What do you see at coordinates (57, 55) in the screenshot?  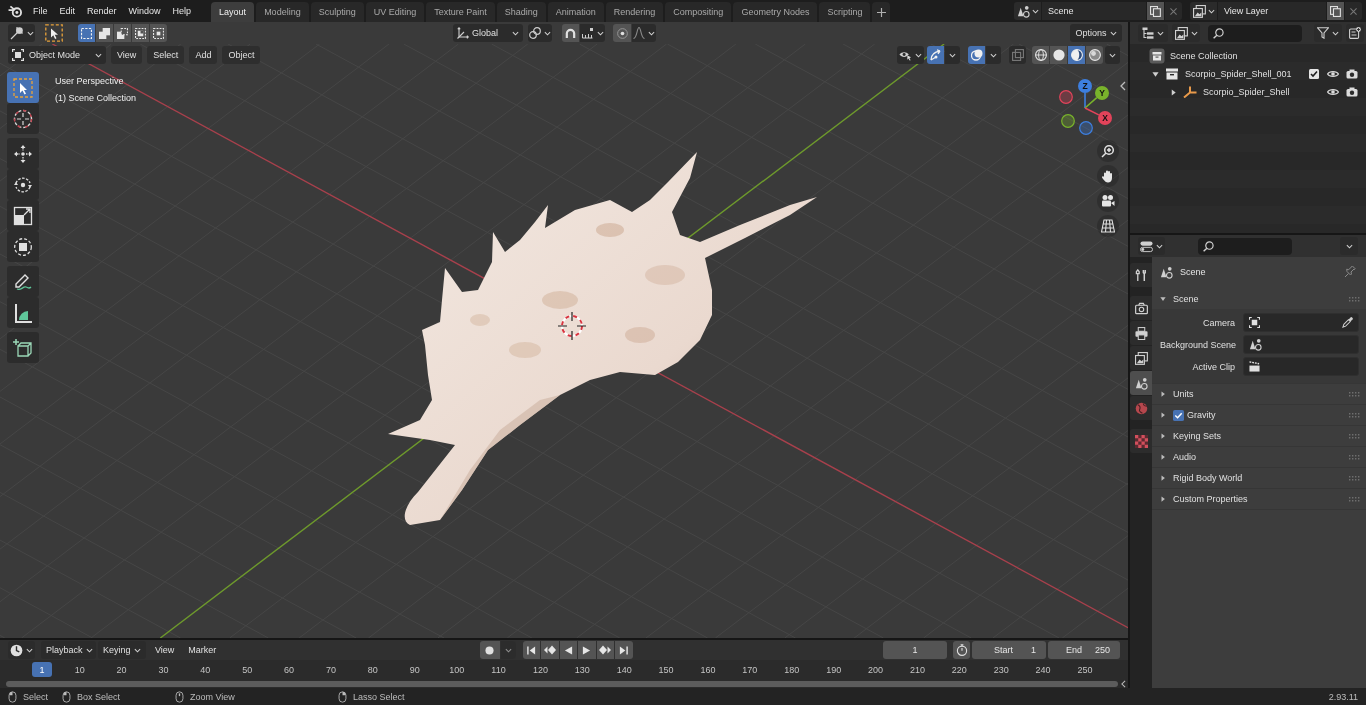 I see `mode-dropdown: Object Mode` at bounding box center [57, 55].